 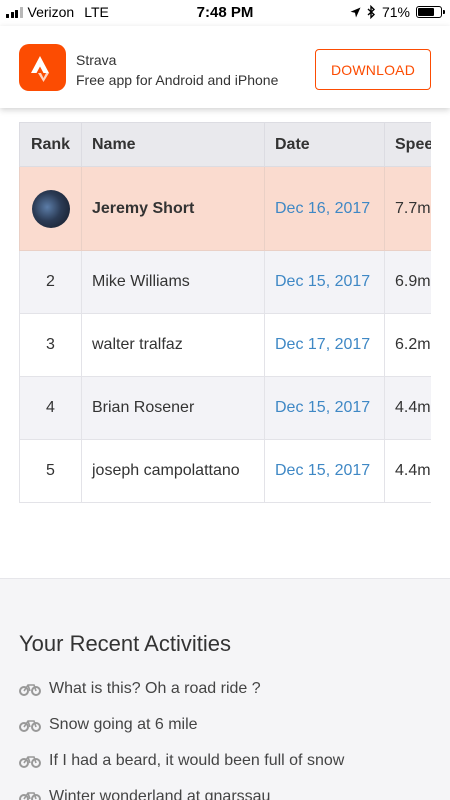 What do you see at coordinates (407, 345) in the screenshot?
I see `speed-cell: 6.2m` at bounding box center [407, 345].